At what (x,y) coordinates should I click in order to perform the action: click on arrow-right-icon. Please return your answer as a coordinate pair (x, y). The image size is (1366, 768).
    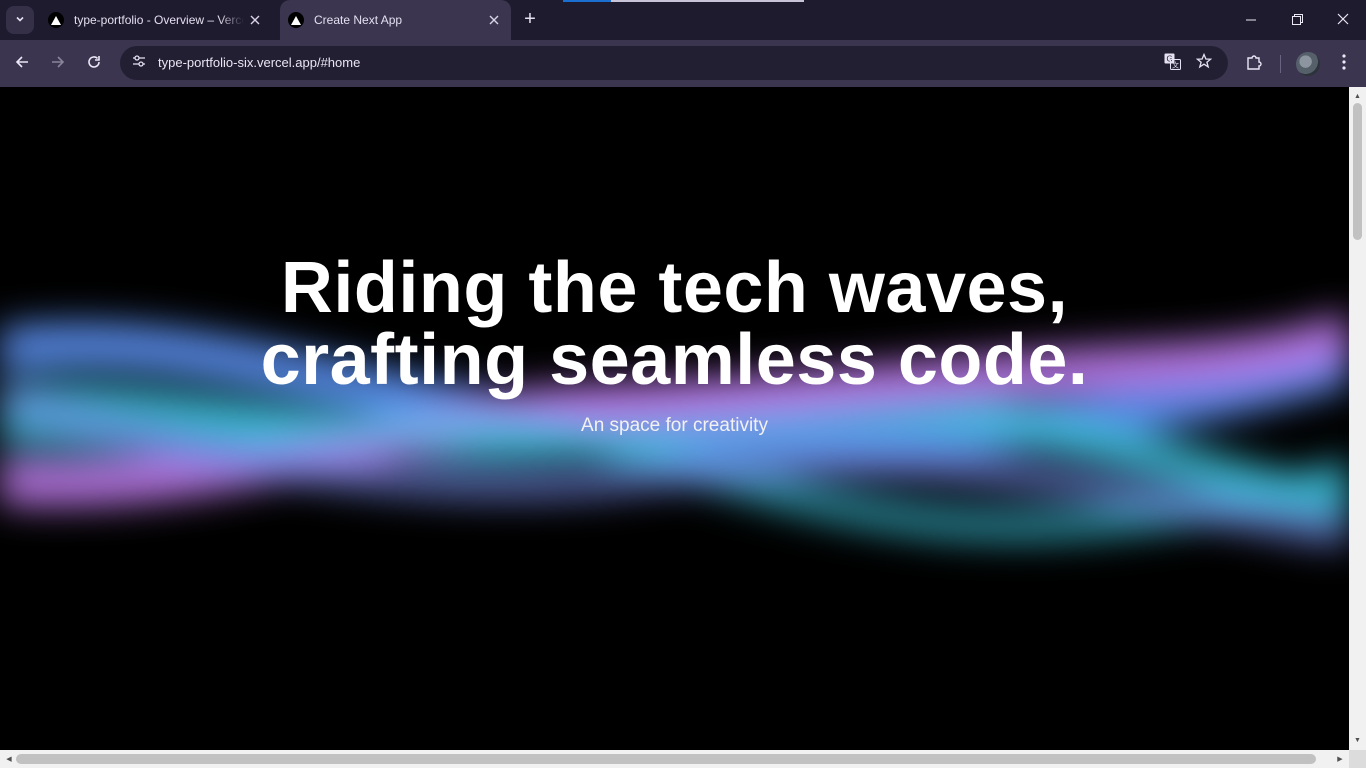
    Looking at the image, I should click on (58, 64).